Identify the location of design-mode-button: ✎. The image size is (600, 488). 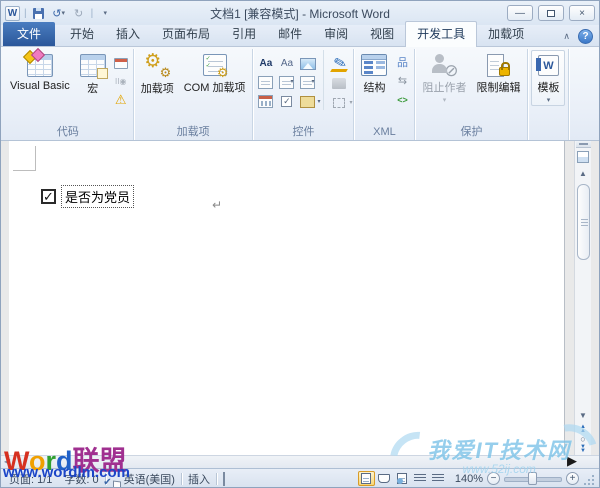
(340, 63).